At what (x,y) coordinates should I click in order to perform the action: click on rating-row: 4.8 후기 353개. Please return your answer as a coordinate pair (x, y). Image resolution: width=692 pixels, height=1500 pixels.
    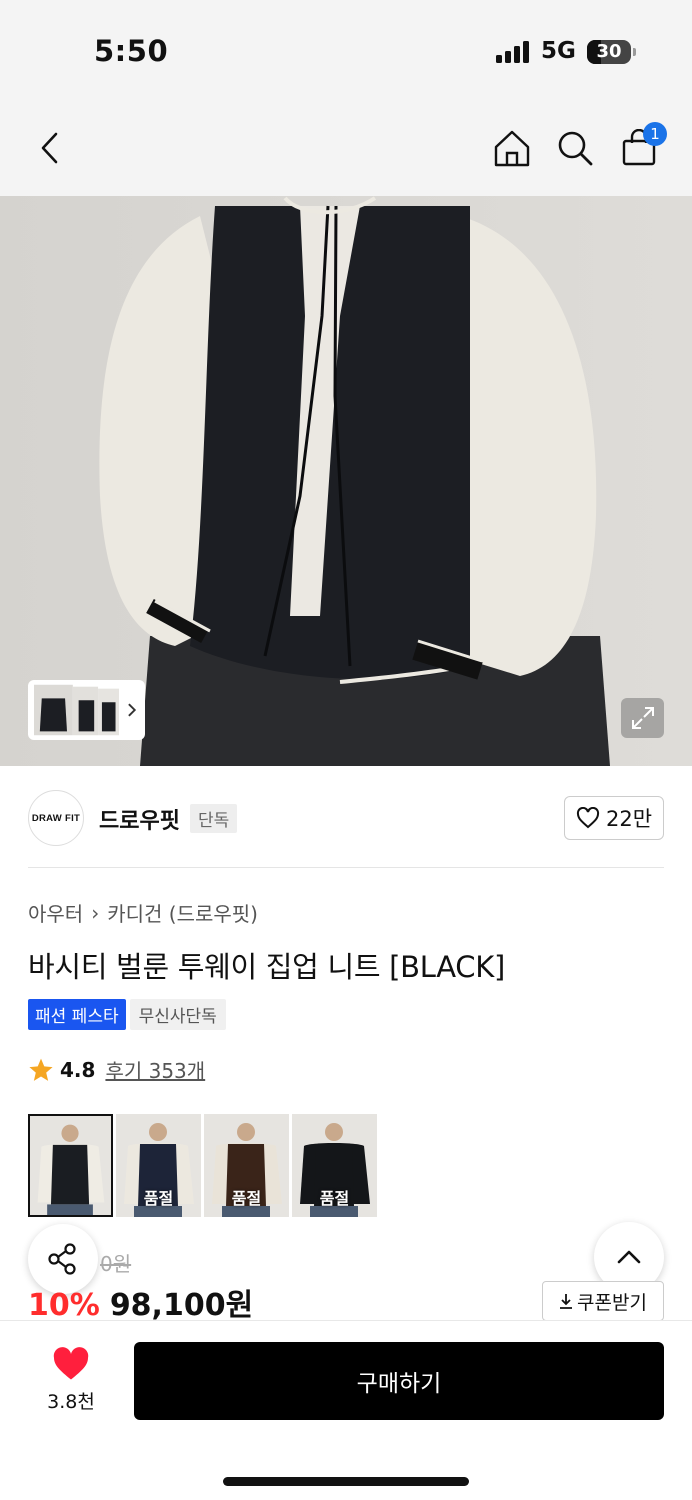
    Looking at the image, I should click on (116, 1069).